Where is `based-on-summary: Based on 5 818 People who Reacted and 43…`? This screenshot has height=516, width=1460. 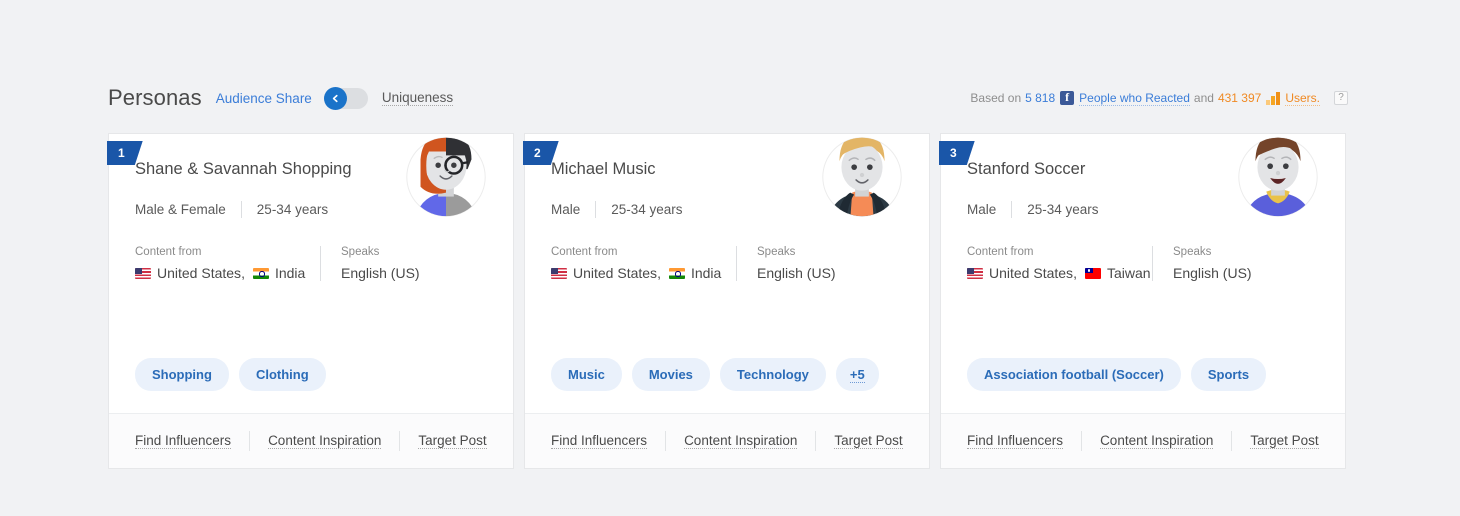 based-on-summary: Based on 5 818 People who Reacted and 43… is located at coordinates (1159, 98).